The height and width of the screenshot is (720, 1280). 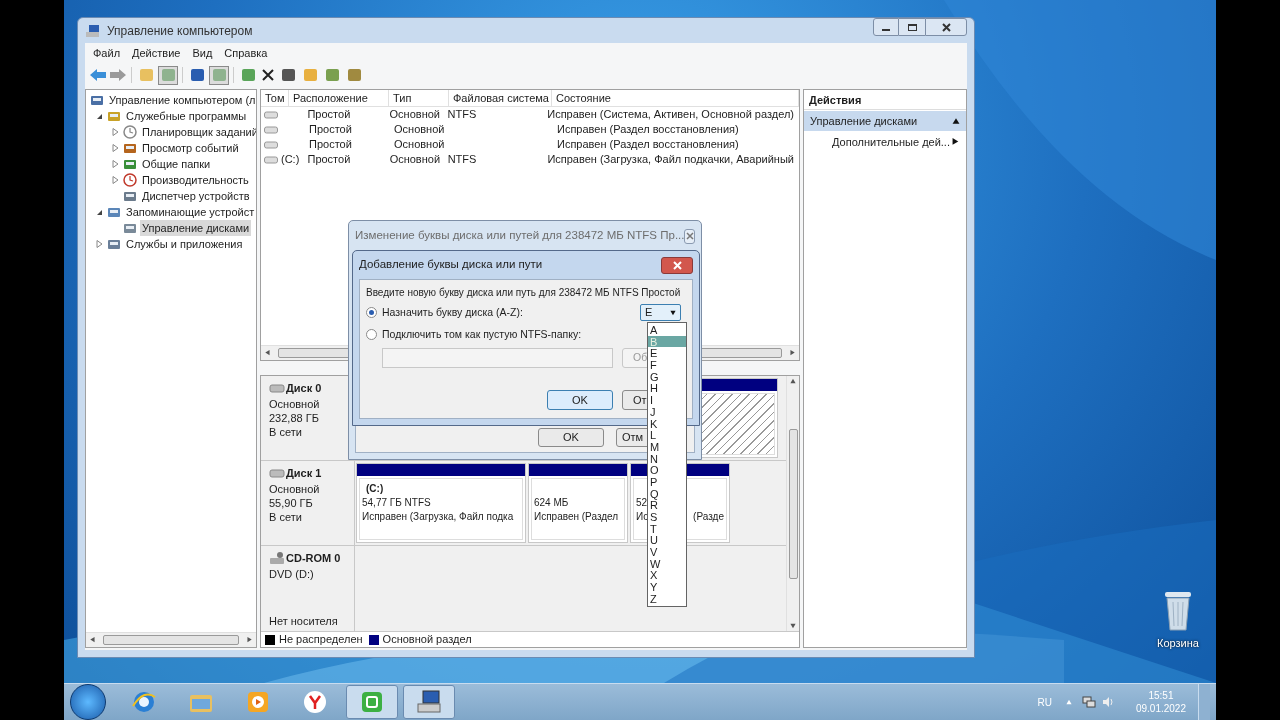 What do you see at coordinates (291, 502) in the screenshot?
I see `disk-detail: 55,90 ГБ` at bounding box center [291, 502].